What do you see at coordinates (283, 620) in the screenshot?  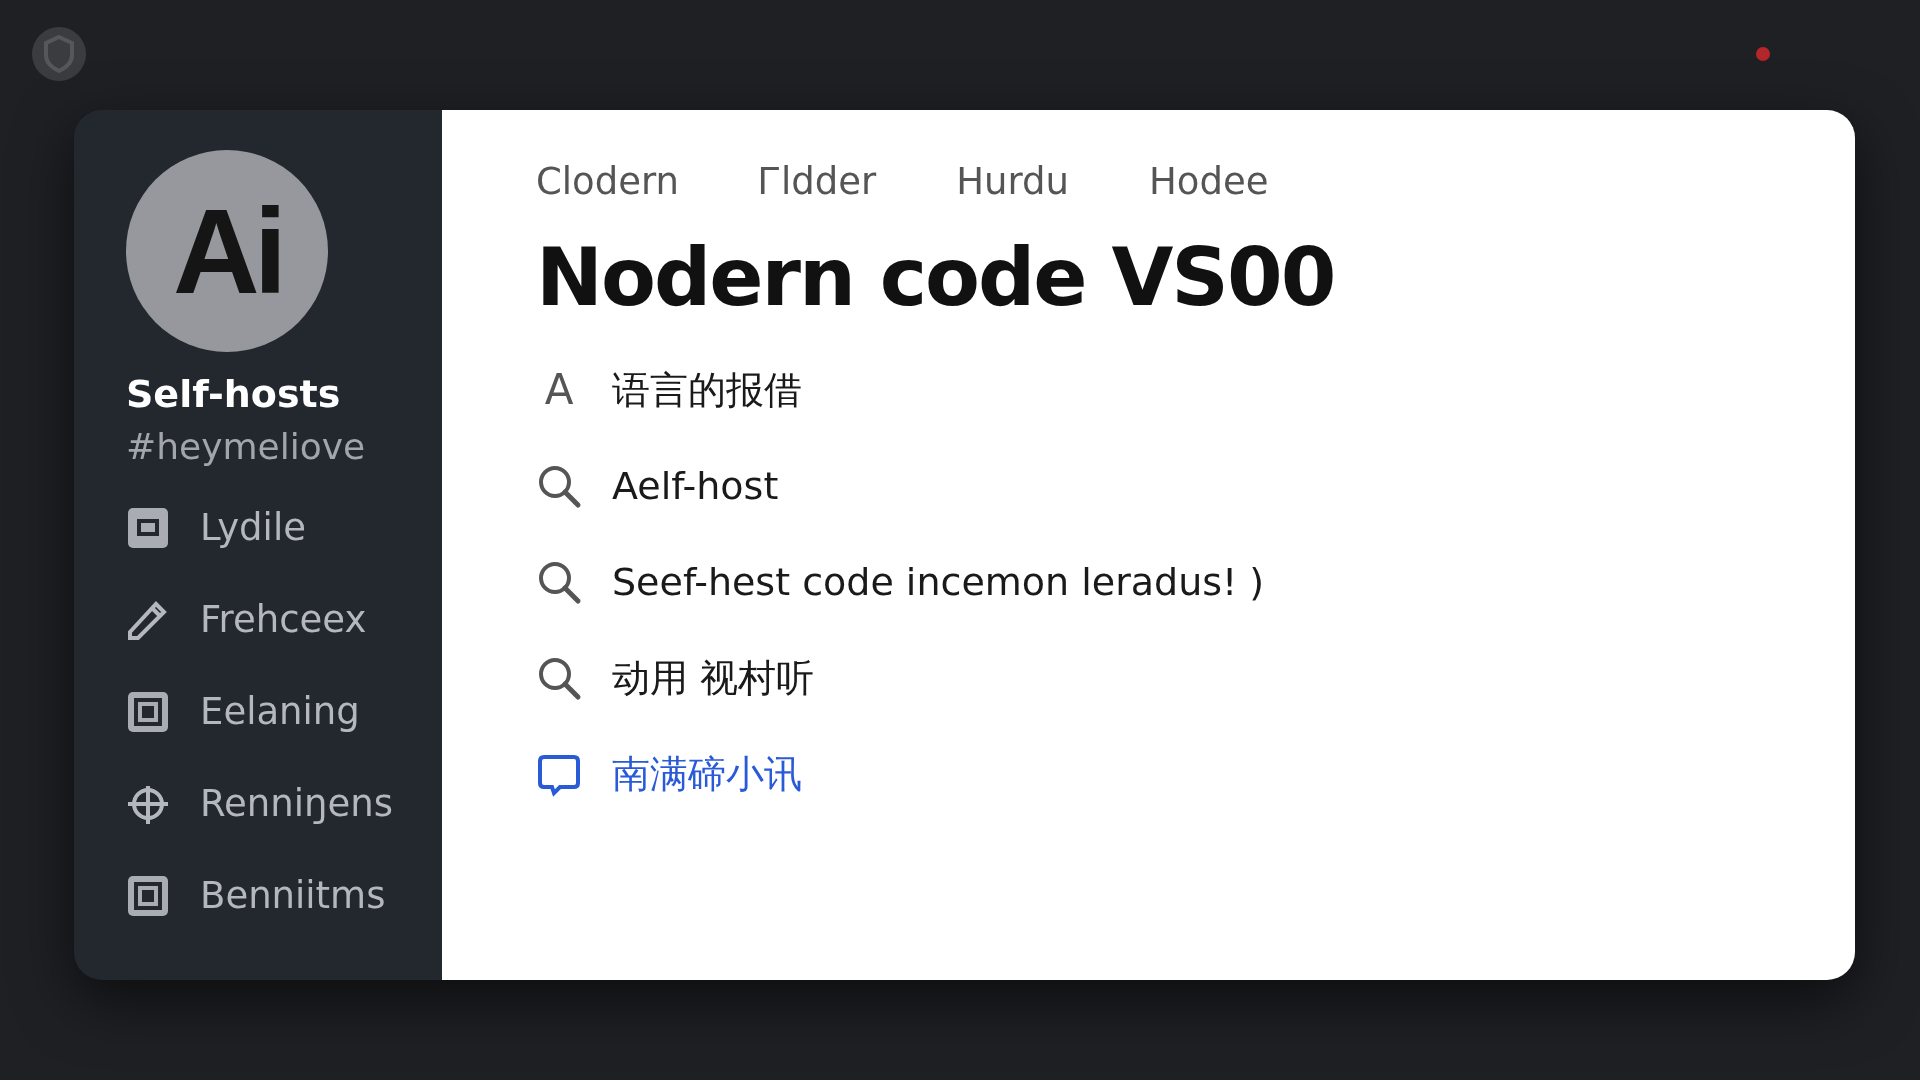 I see `sidebar-item: Frehceex` at bounding box center [283, 620].